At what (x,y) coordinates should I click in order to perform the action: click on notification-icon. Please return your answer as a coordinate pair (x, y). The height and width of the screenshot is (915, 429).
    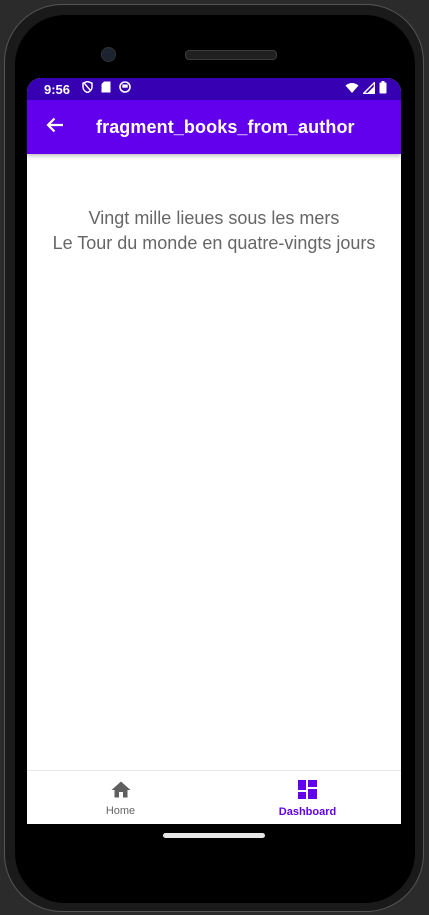
    Looking at the image, I should click on (125, 89).